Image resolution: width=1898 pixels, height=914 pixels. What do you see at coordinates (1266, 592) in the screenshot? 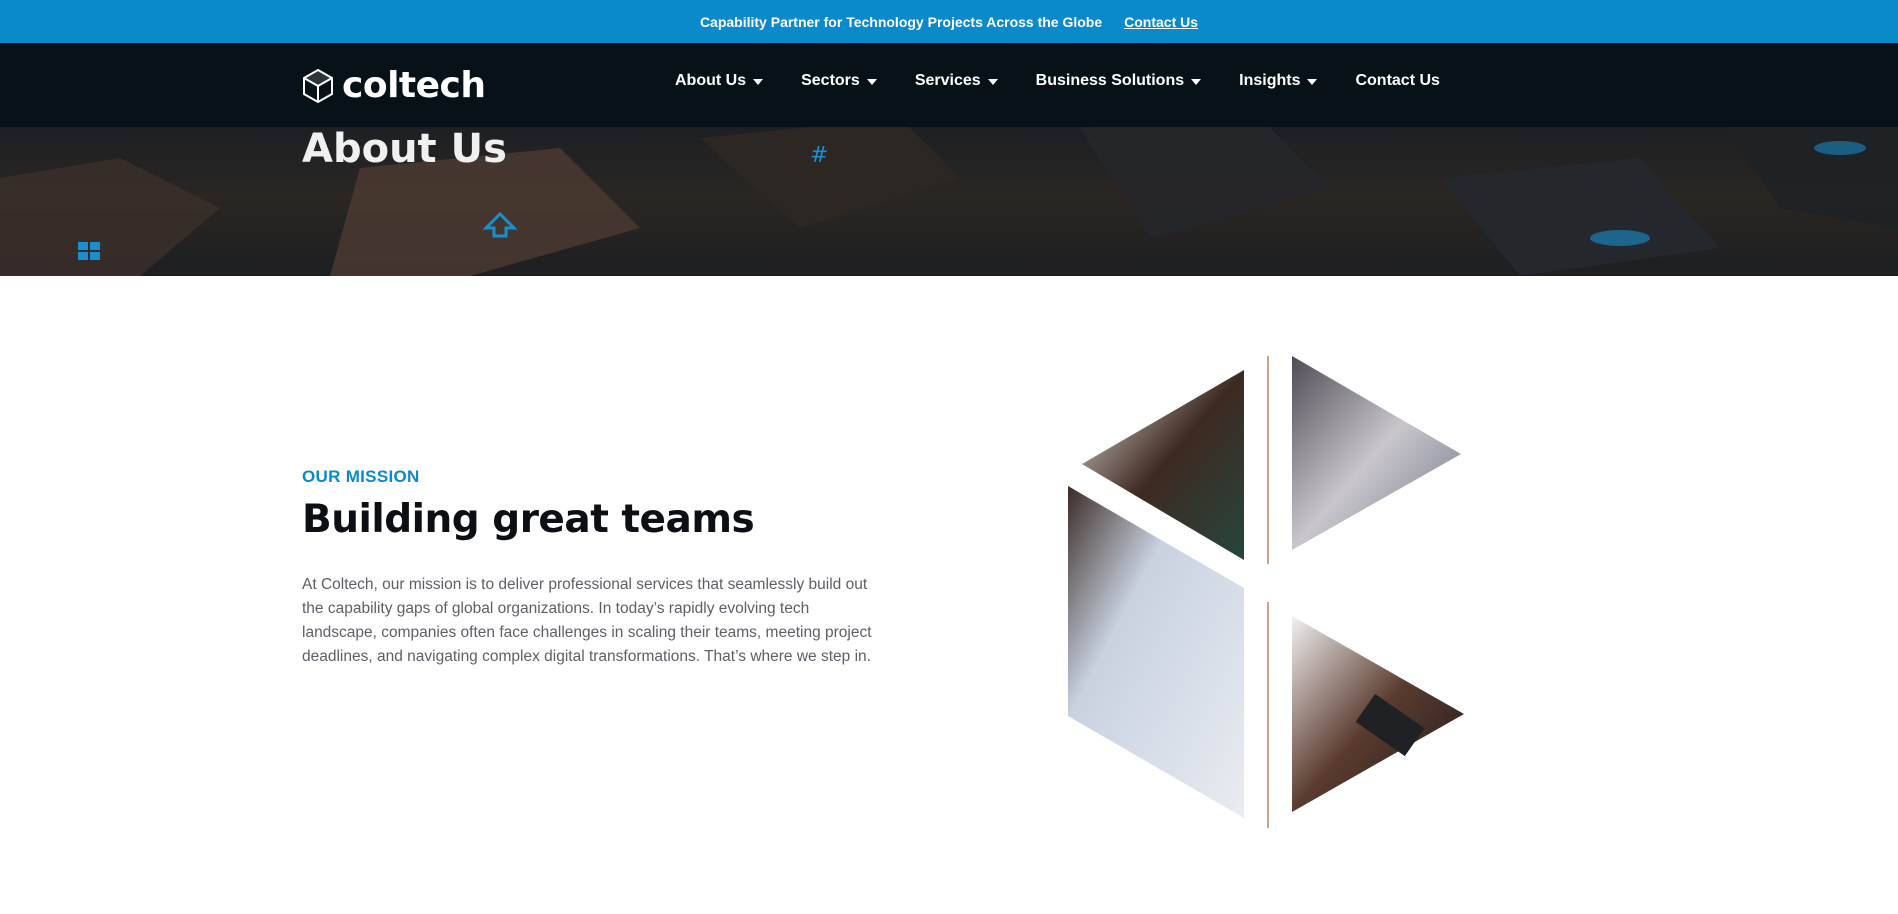
I see `team-hexagon-photo` at bounding box center [1266, 592].